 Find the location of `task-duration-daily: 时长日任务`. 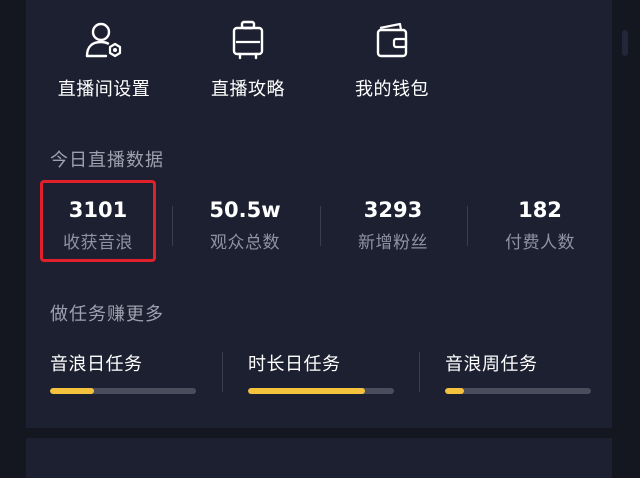

task-duration-daily: 时长日任务 is located at coordinates (323, 372).